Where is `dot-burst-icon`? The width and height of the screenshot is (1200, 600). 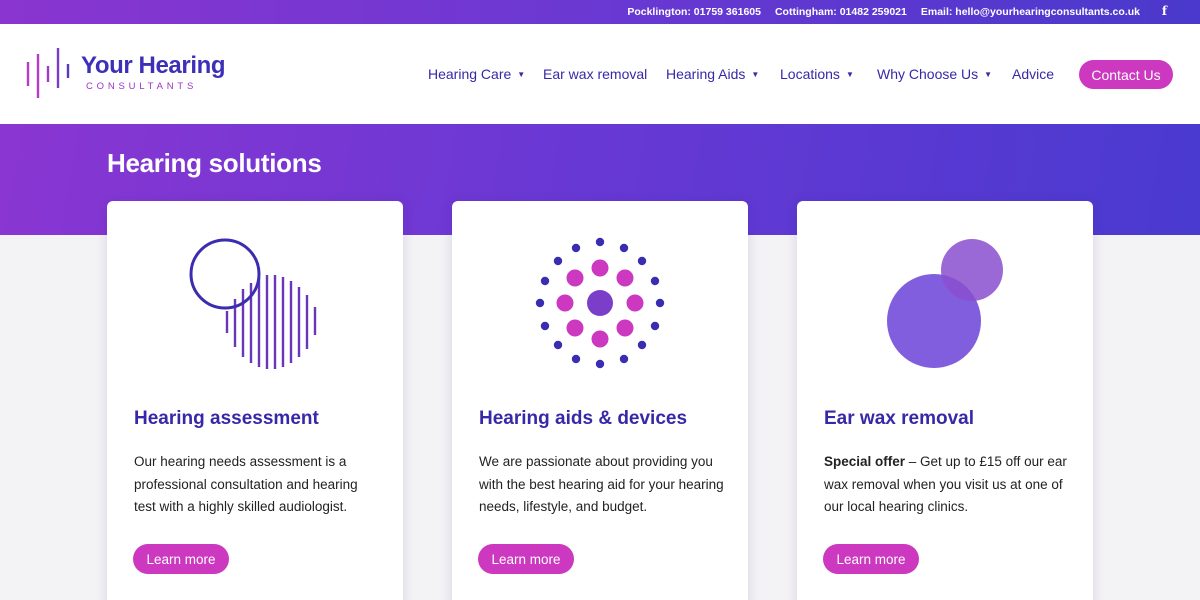
dot-burst-icon is located at coordinates (600, 303).